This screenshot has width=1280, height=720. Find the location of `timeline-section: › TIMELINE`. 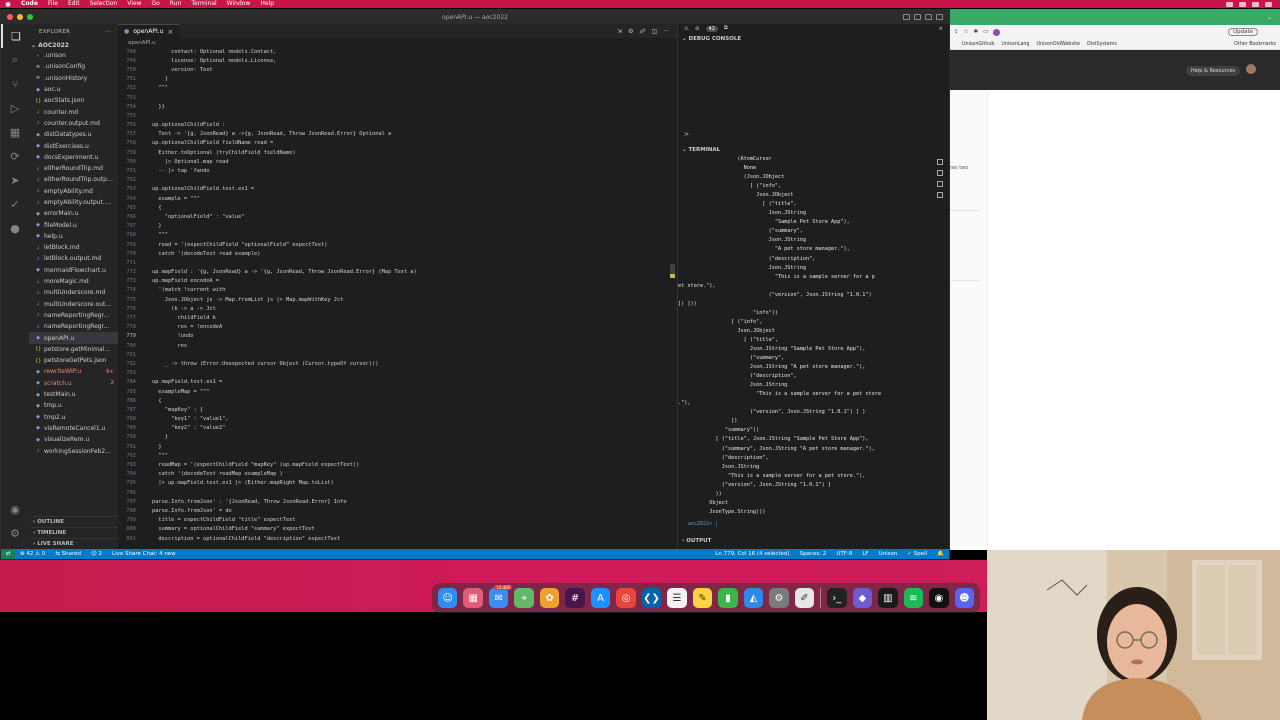

timeline-section: › TIMELINE is located at coordinates (73, 532).